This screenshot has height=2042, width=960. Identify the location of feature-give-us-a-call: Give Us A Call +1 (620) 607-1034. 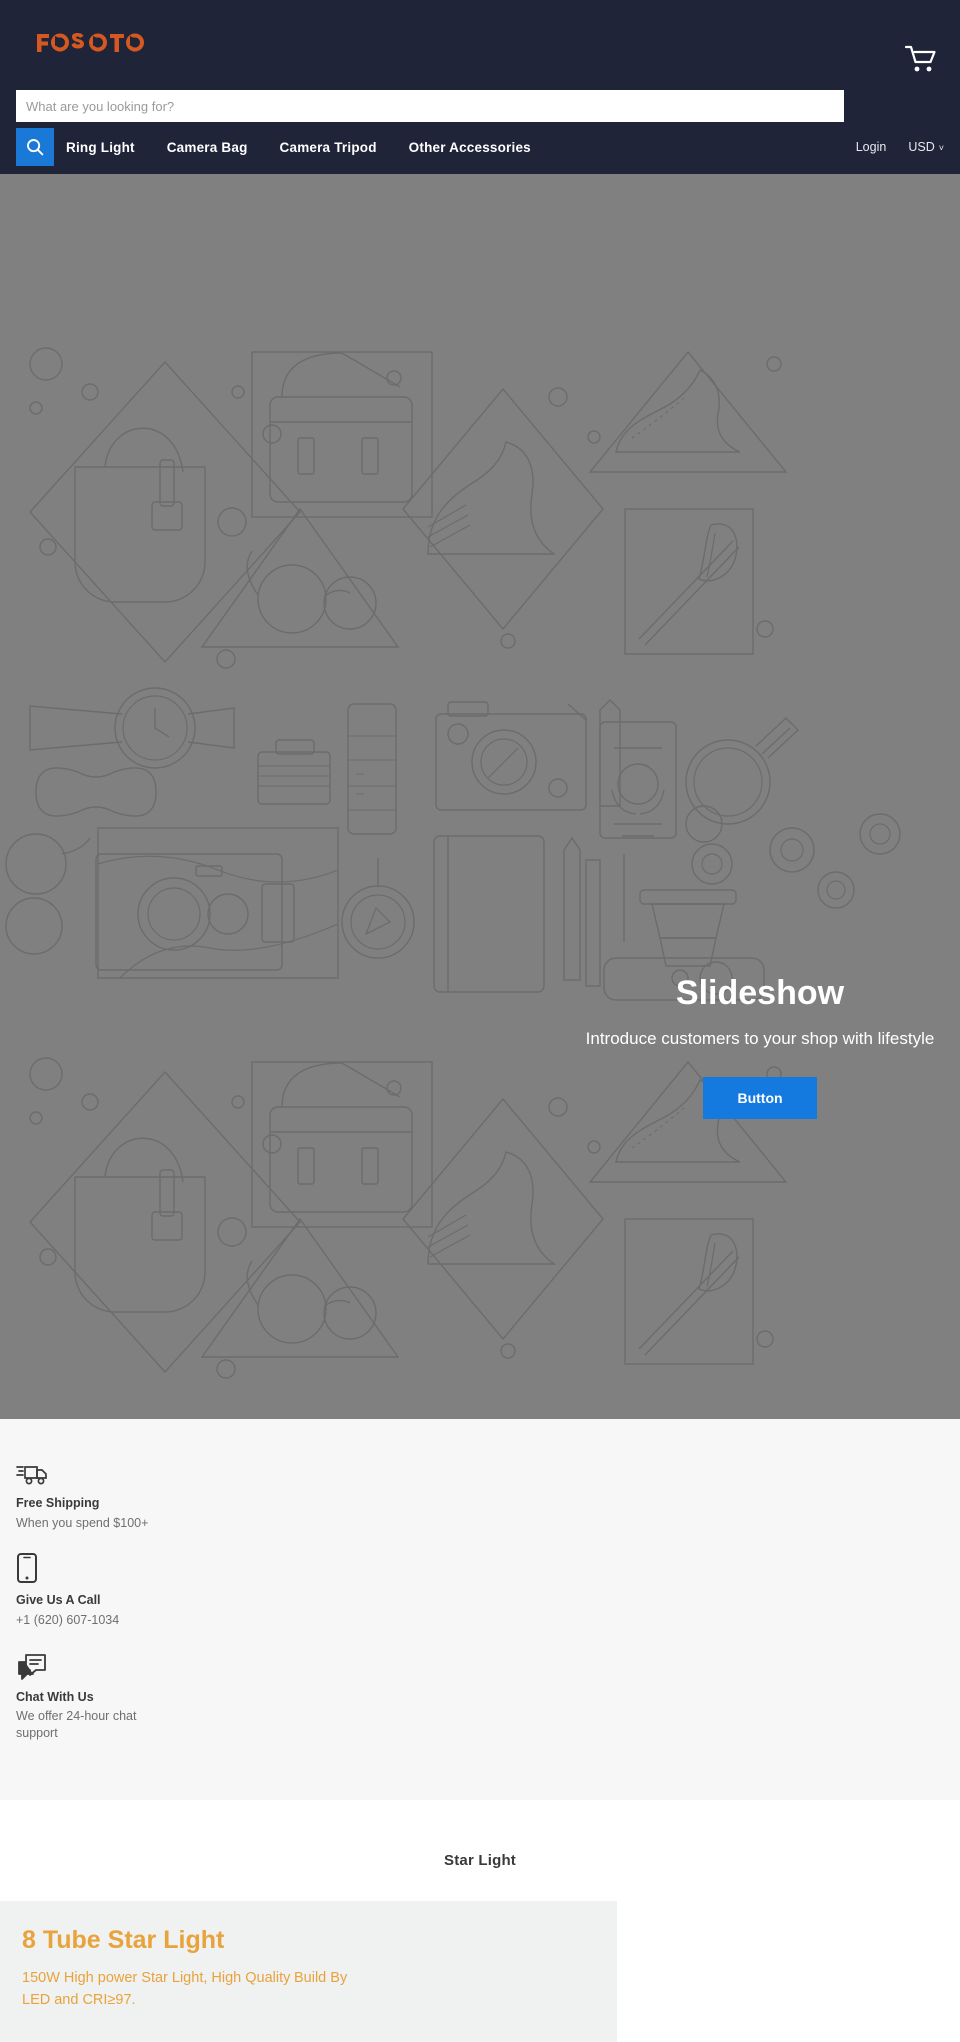
(480, 1598).